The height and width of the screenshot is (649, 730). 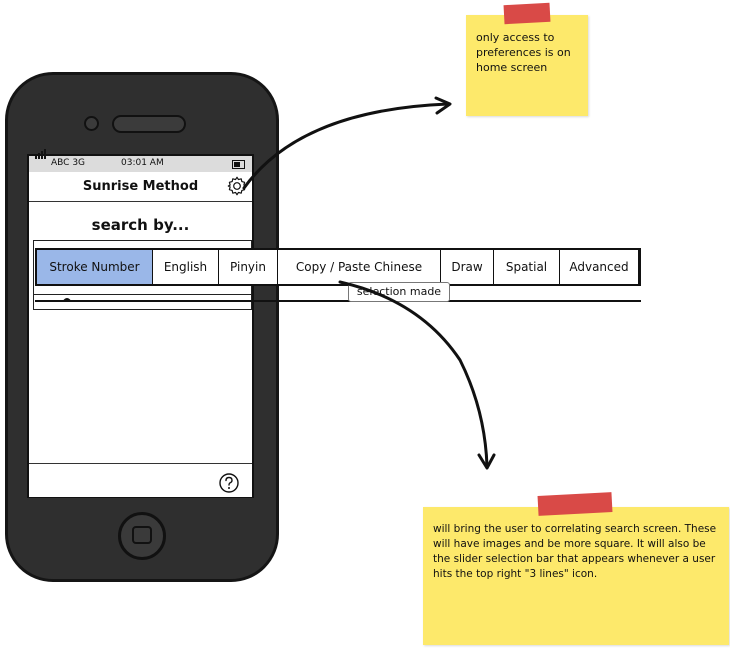 What do you see at coordinates (346, 146) in the screenshot?
I see `arrow-to-preferences-note` at bounding box center [346, 146].